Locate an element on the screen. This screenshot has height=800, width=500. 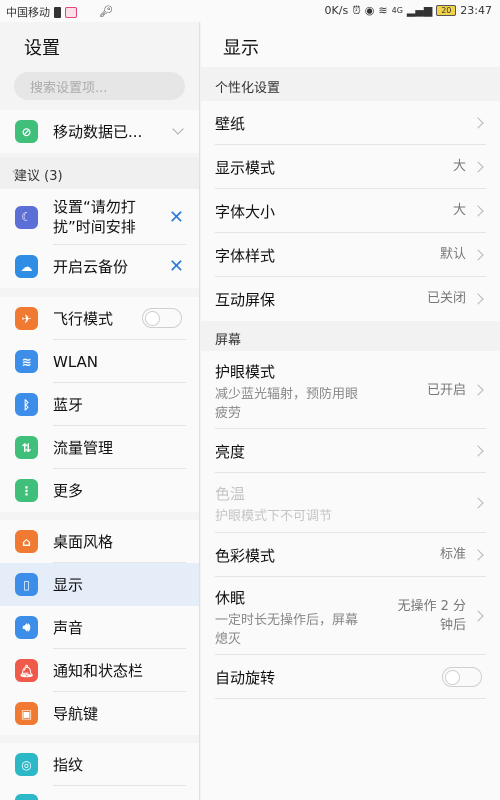
suggestion-cloud-backup: ☁ 开启云备份 ✕ is located at coordinates (99, 266).